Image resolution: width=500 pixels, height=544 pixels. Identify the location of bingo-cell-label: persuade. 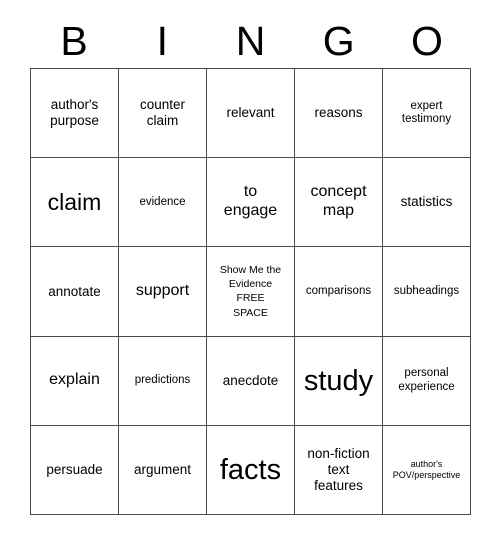
(74, 469).